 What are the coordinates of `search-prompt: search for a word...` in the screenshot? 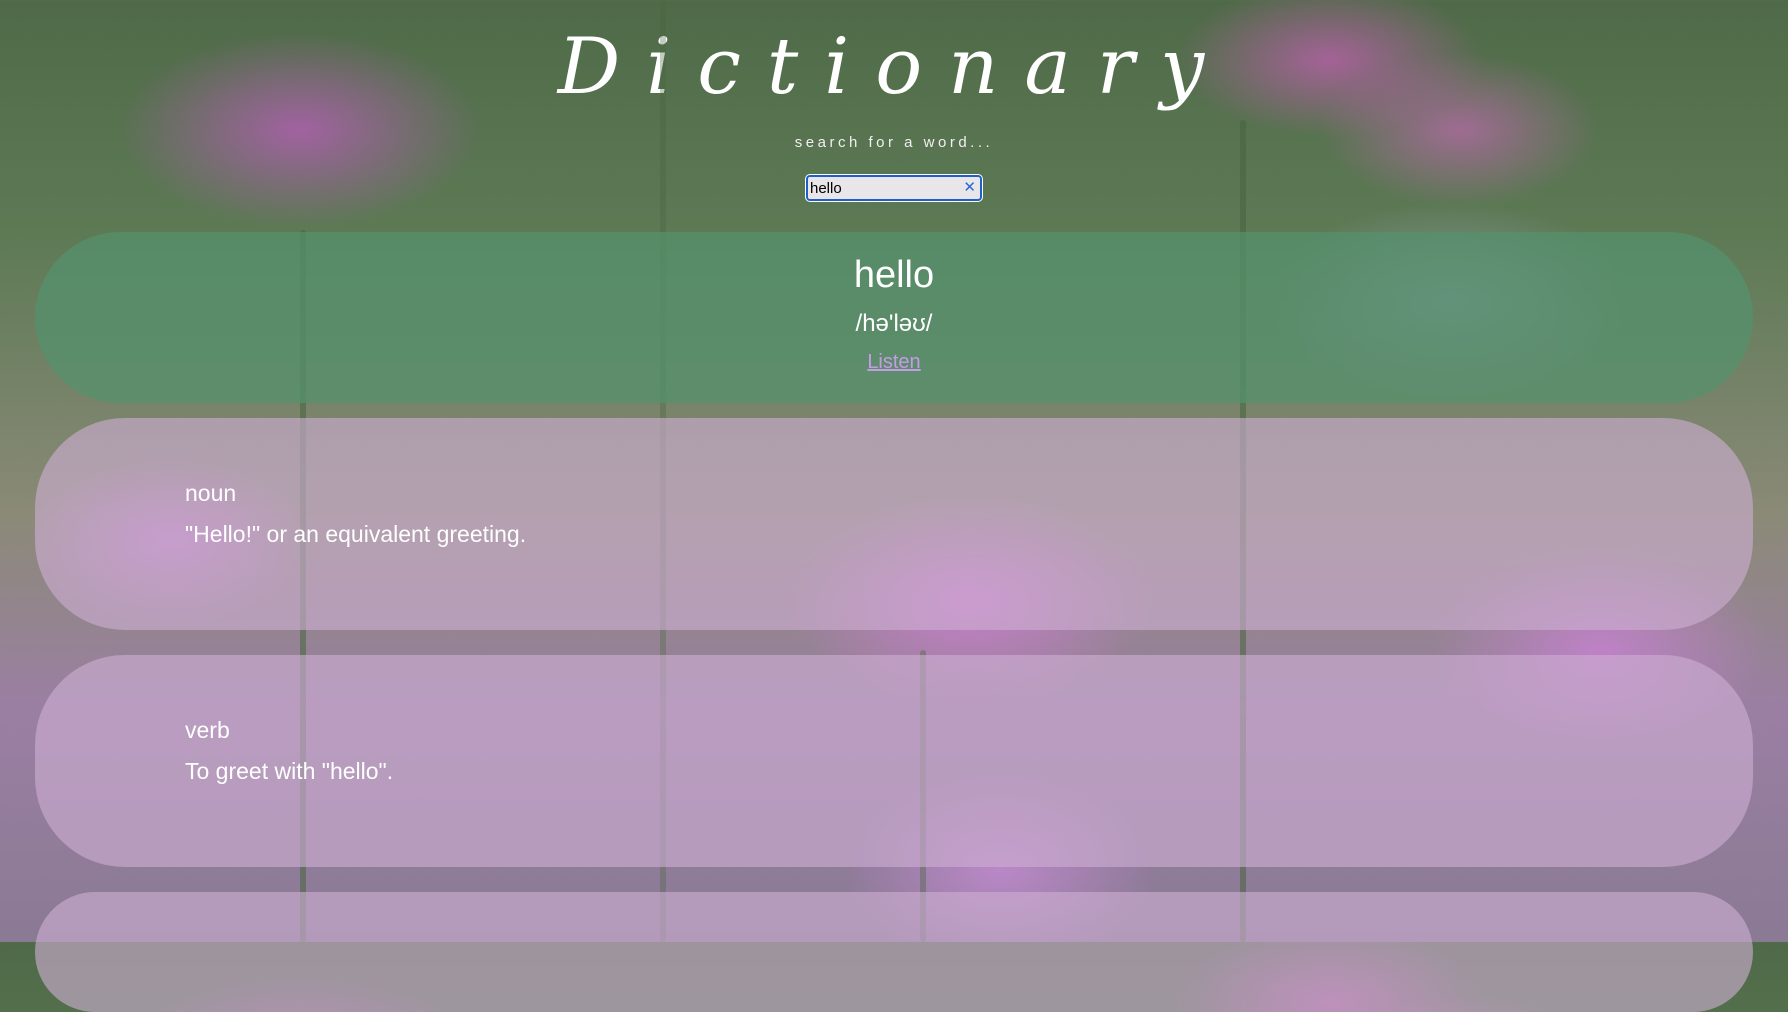 It's located at (894, 142).